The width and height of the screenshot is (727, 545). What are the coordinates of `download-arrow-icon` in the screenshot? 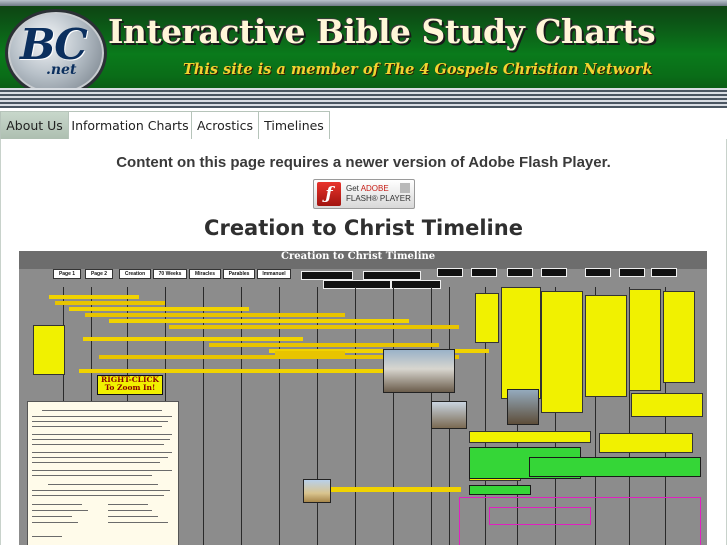 It's located at (405, 188).